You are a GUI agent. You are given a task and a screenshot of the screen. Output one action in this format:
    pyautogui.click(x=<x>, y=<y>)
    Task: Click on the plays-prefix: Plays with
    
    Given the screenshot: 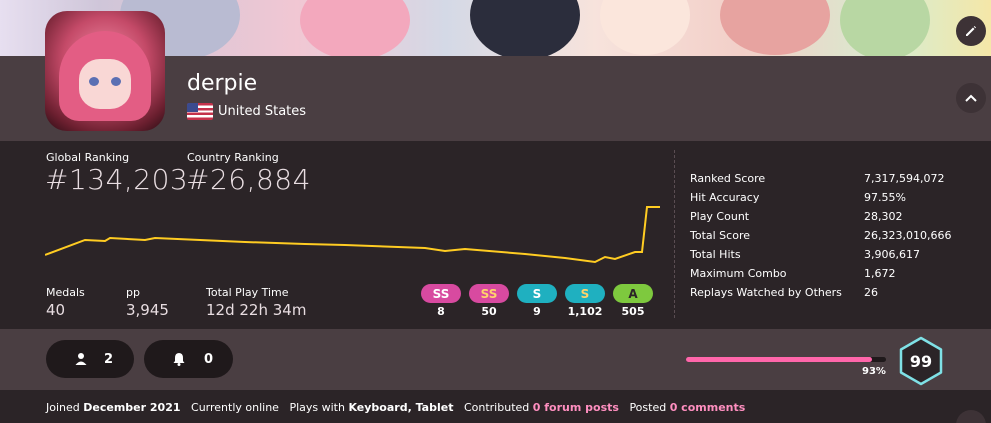 What is the action you would take?
    pyautogui.click(x=317, y=407)
    